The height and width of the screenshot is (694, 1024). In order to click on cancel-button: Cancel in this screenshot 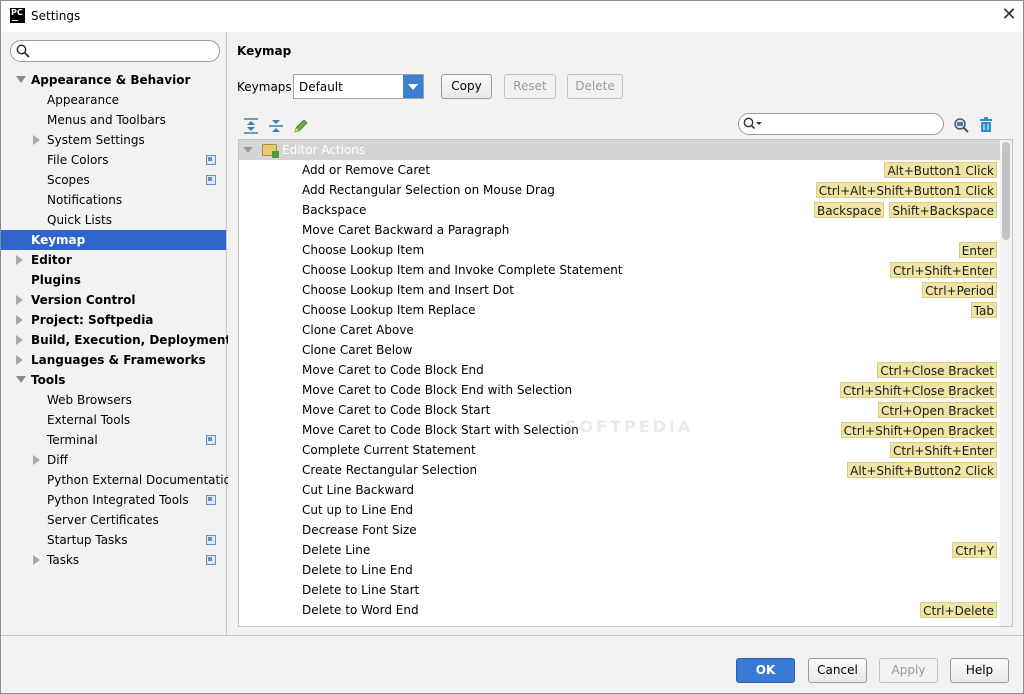, I will do `click(837, 670)`.